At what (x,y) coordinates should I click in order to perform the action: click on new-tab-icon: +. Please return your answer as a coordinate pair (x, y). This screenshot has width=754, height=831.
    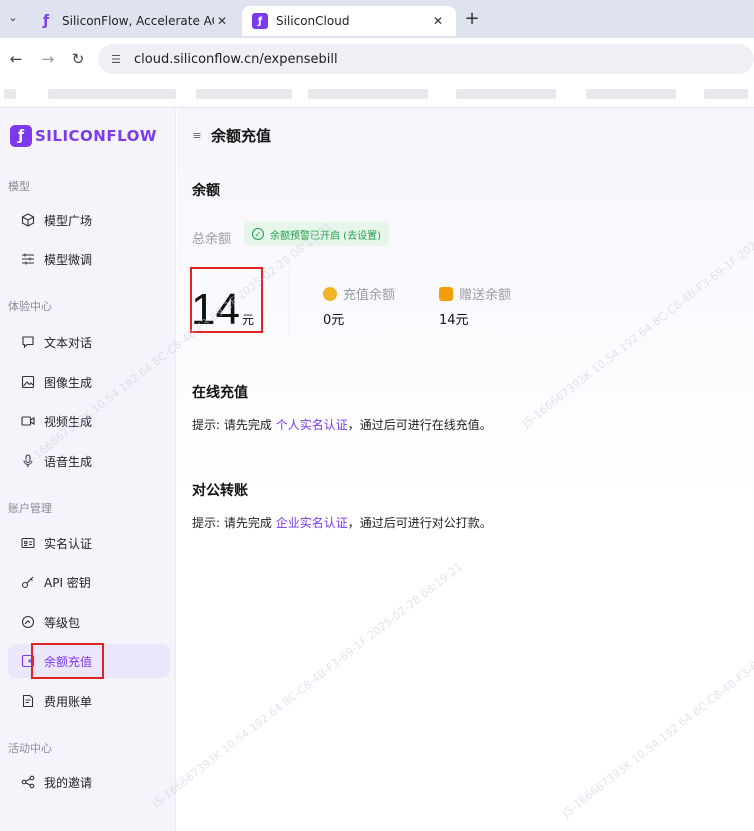
    Looking at the image, I should click on (472, 20).